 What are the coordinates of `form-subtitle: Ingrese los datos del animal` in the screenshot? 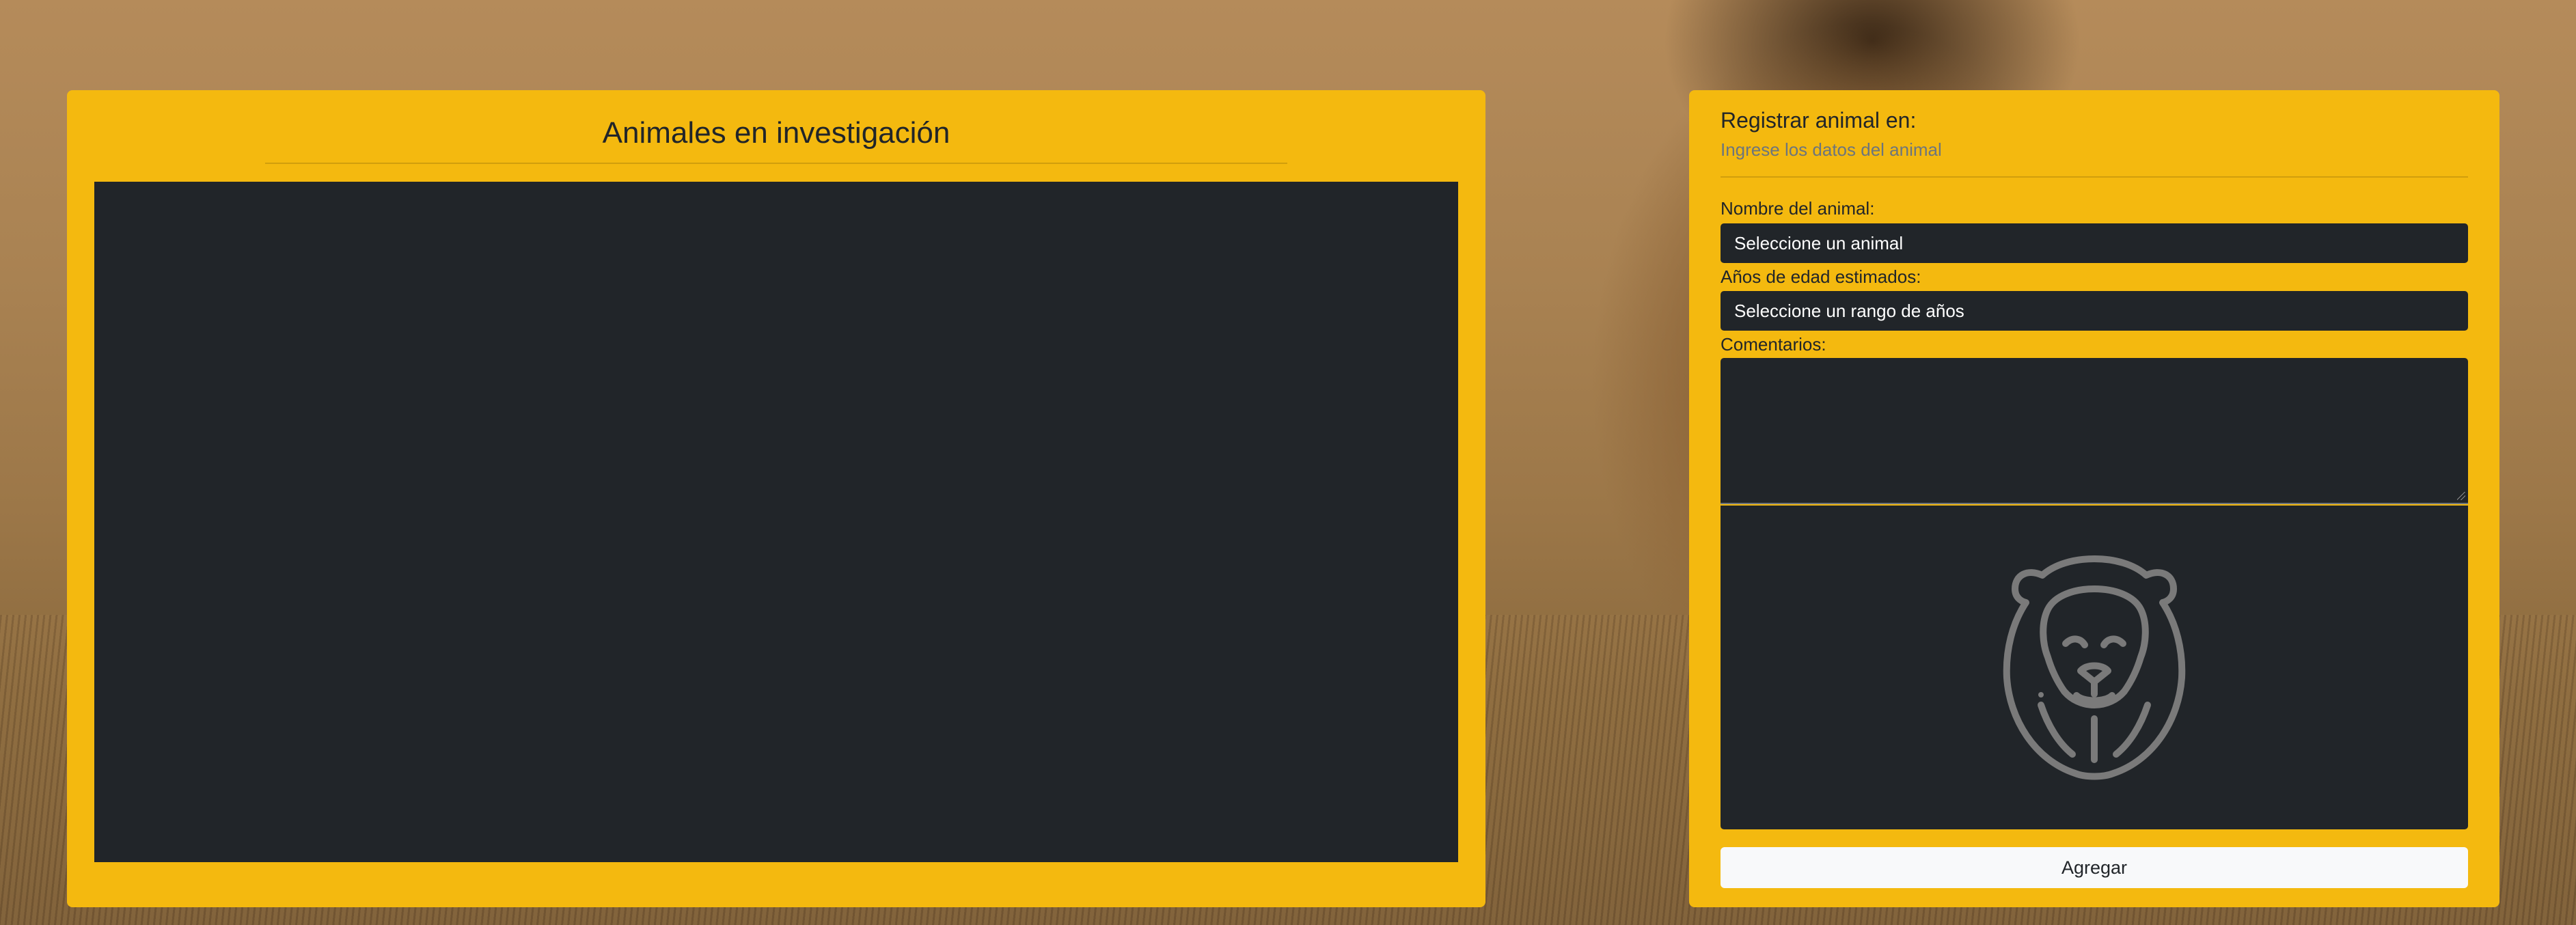 It's located at (1831, 149).